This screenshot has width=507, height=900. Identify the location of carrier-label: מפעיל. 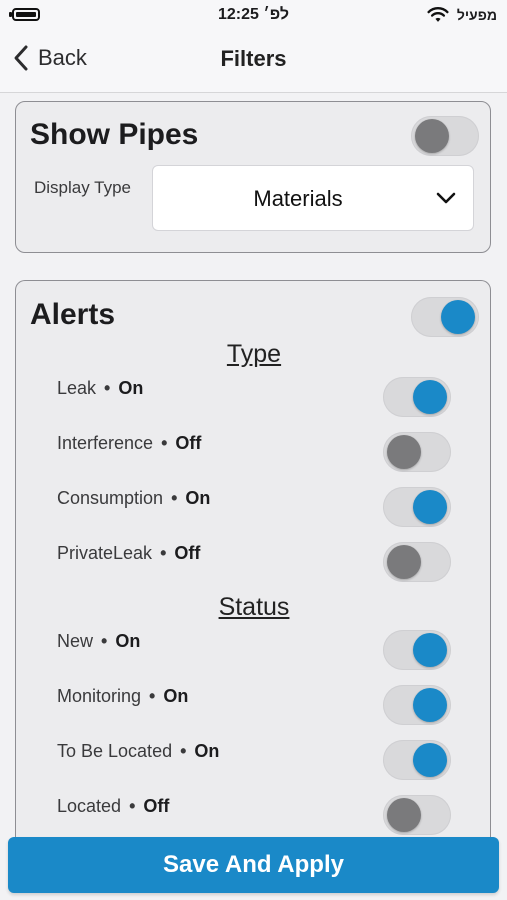
(476, 15).